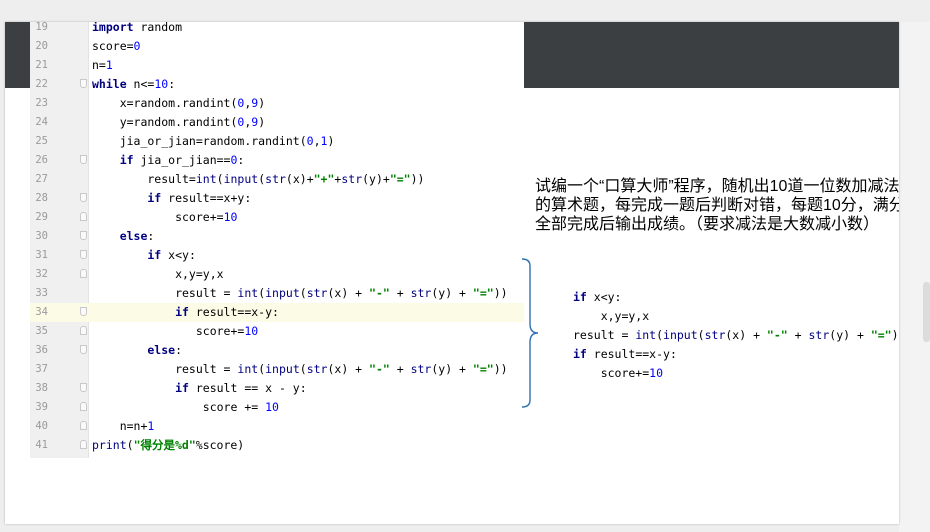  Describe the element at coordinates (277, 46) in the screenshot. I see `code-line: 20 score=0` at that location.